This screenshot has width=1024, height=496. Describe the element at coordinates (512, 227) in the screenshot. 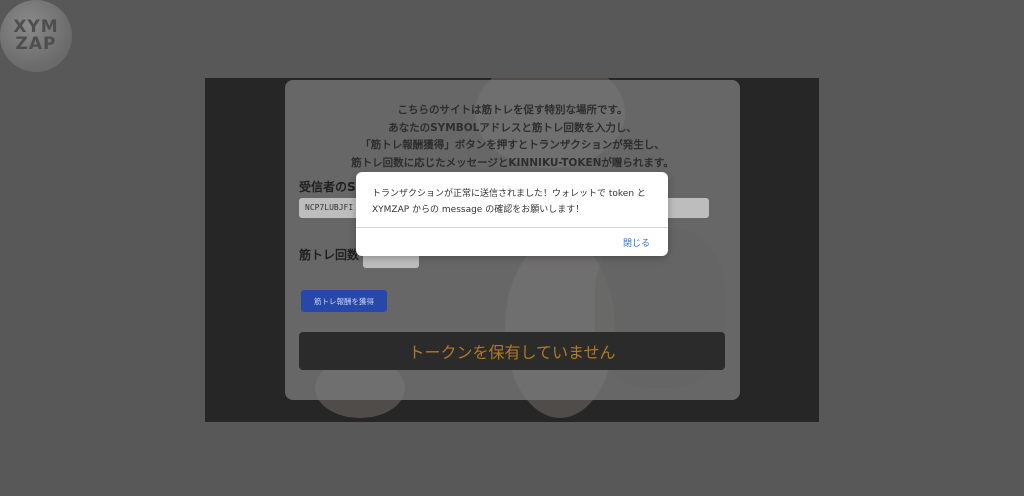

I see `dialog-divider` at that location.